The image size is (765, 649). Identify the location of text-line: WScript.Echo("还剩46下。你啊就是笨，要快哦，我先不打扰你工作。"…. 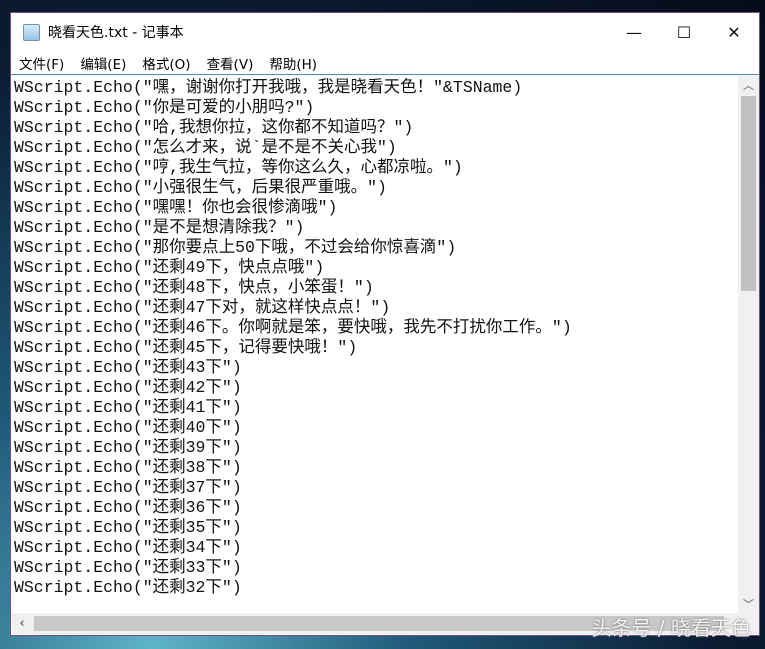
(293, 327).